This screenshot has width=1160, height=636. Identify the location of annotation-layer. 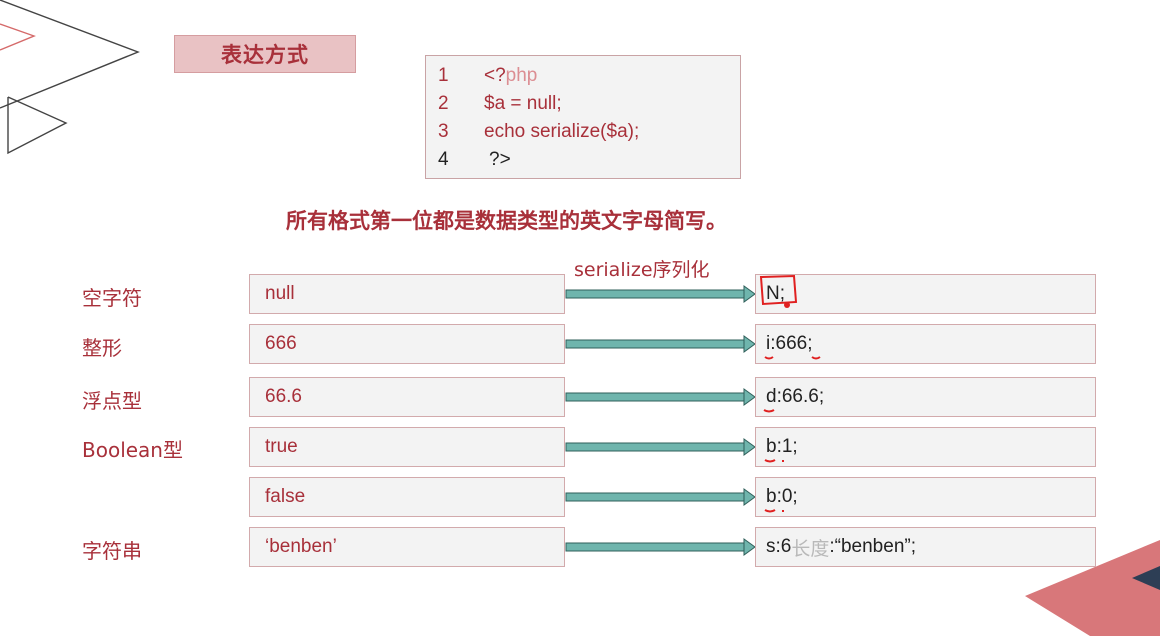
(790, 393).